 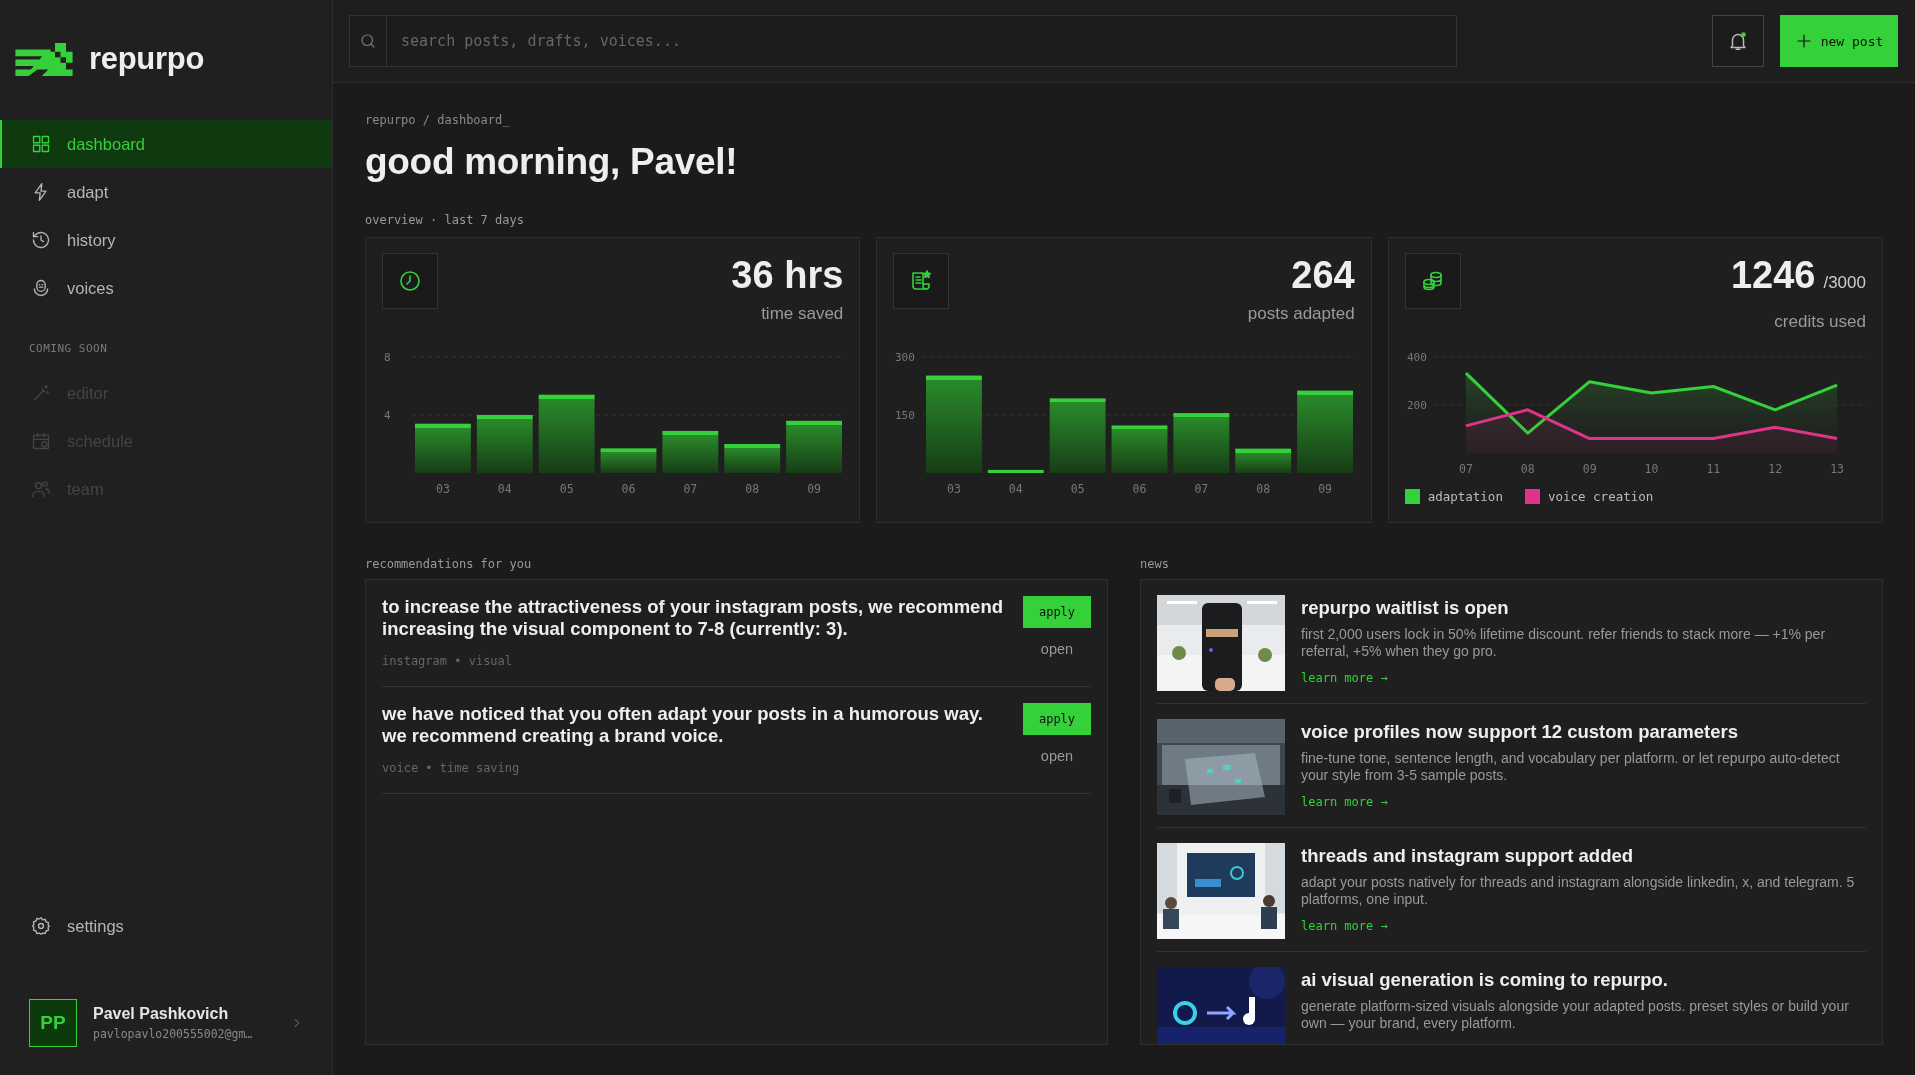 I want to click on axis-label: 10, so click(x=1651, y=469).